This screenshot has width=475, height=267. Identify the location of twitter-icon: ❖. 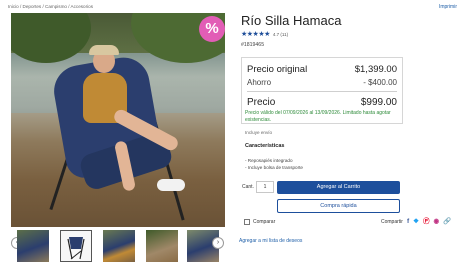
(416, 222).